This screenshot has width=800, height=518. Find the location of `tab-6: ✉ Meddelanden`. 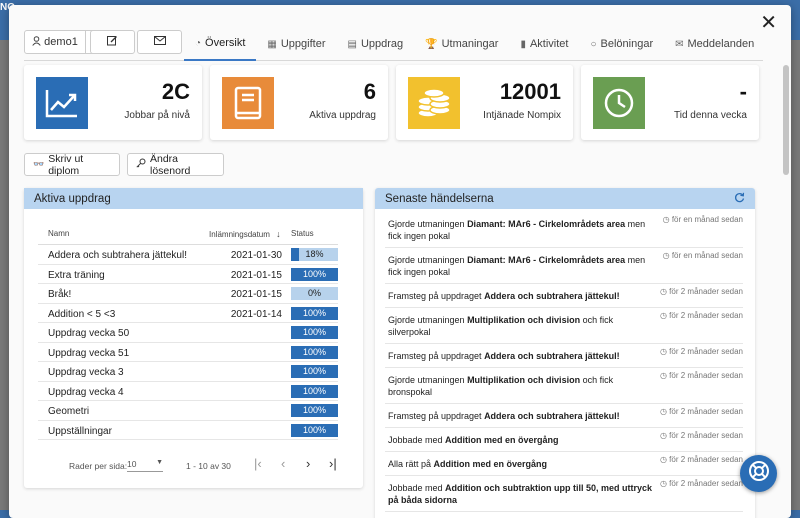

tab-6: ✉ Meddelanden is located at coordinates (714, 44).